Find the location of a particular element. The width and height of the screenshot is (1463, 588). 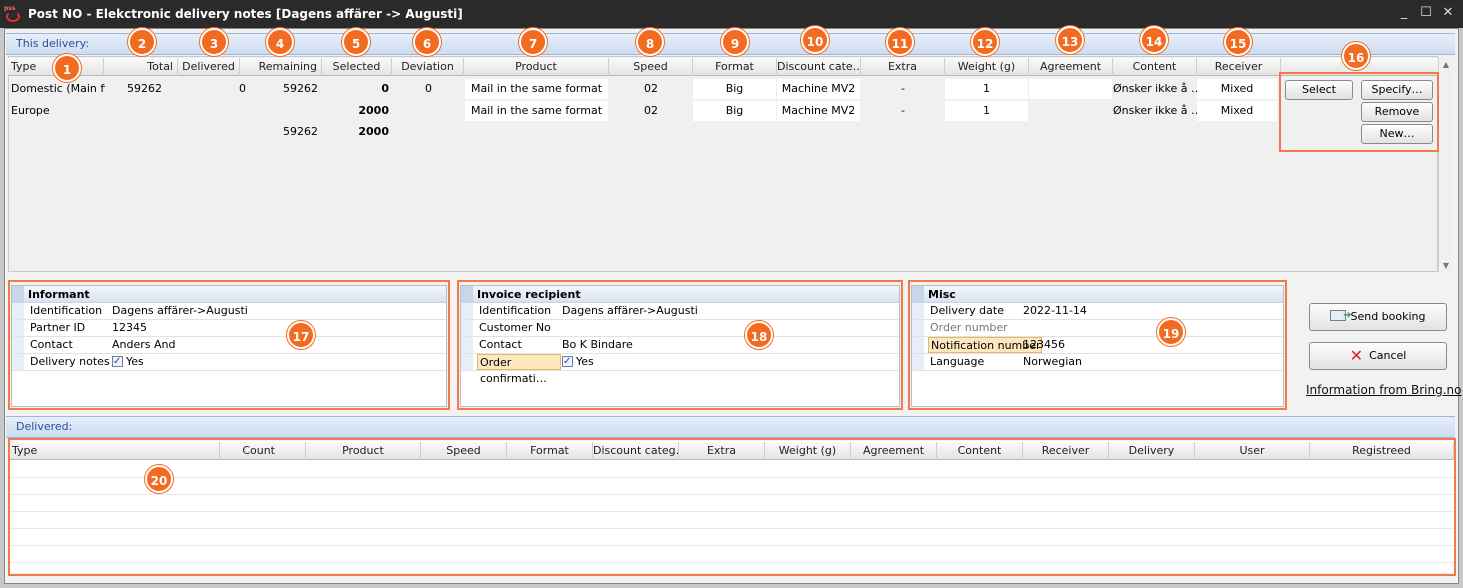

annotation-badge: 5 is located at coordinates (356, 42).